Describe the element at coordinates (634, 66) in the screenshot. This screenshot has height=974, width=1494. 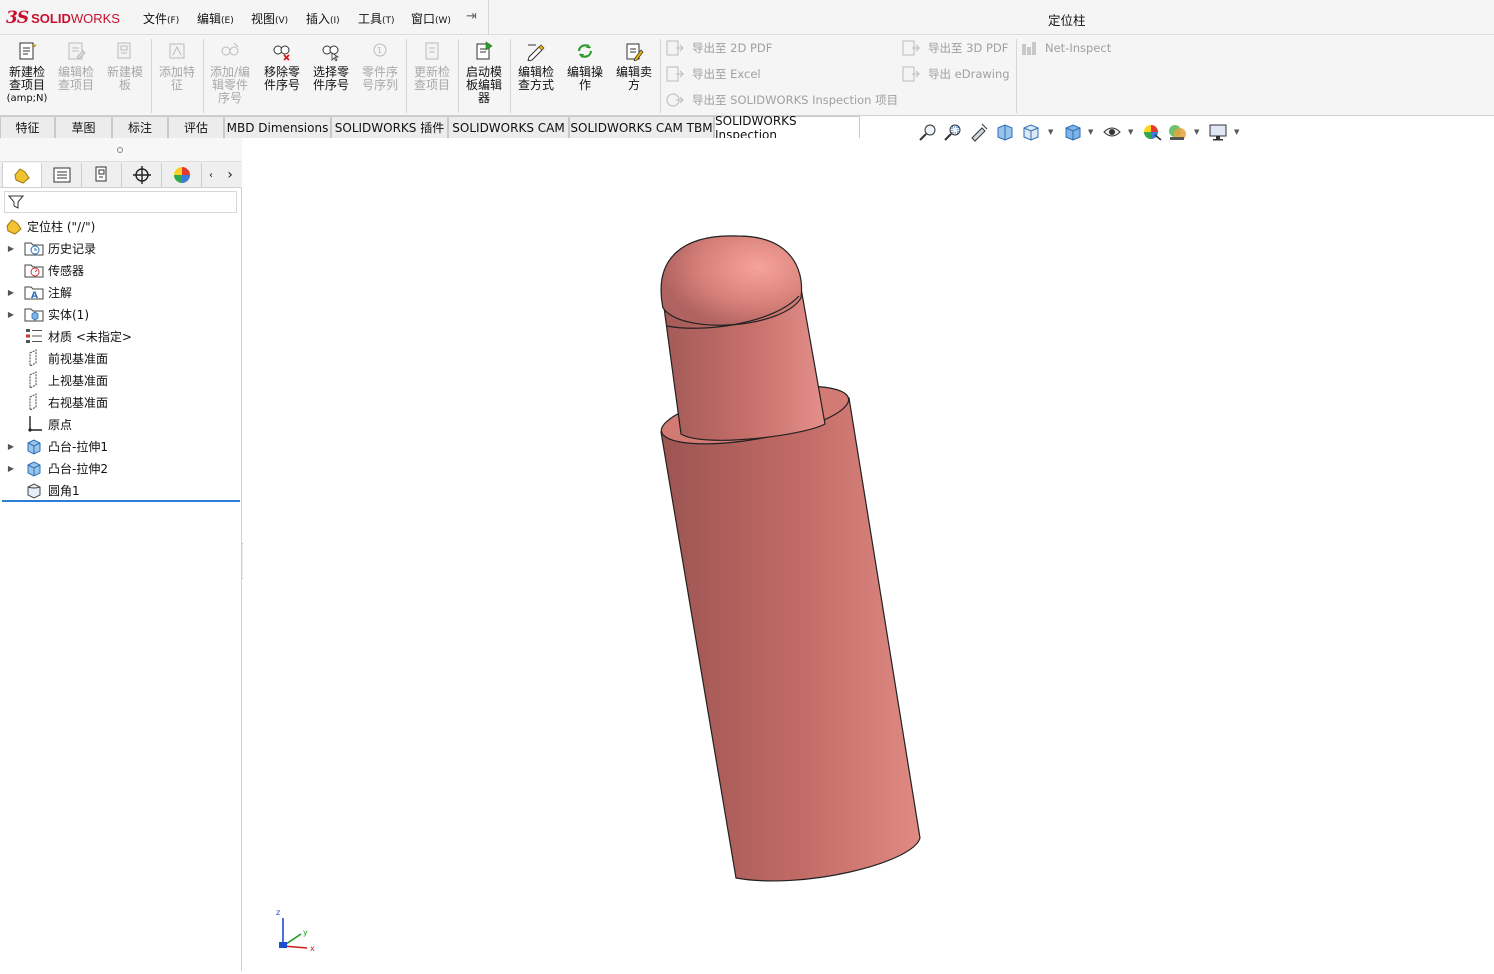
I see `edit-vendor-button: 编辑卖 方` at that location.